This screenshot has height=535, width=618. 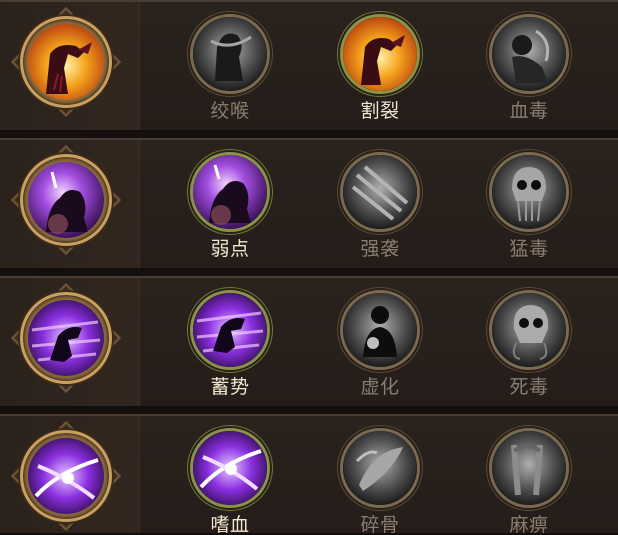 What do you see at coordinates (380, 111) in the screenshot?
I see `skill-label: 割裂` at bounding box center [380, 111].